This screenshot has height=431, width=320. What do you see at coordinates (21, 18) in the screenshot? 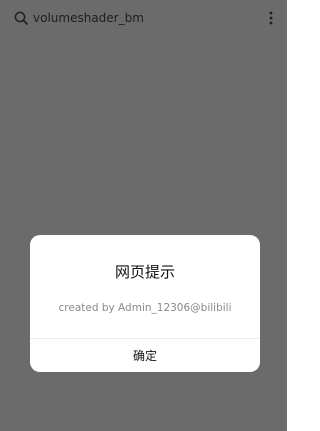
I see `search-icon` at bounding box center [21, 18].